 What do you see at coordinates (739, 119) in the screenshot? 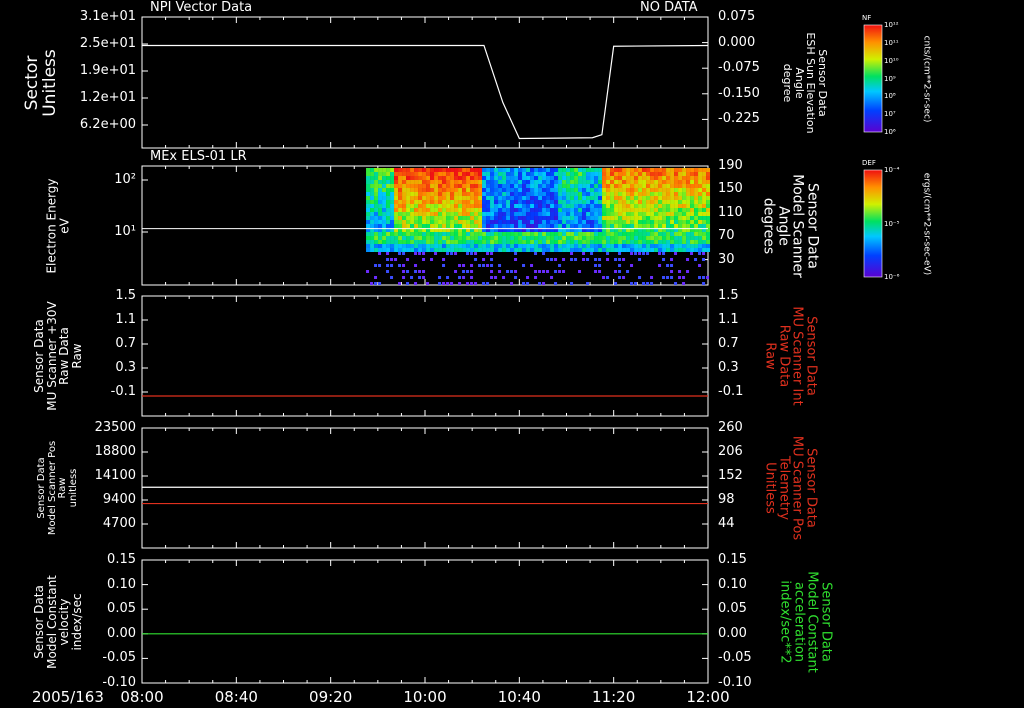
I see `panel1-right-tick-label: -0.225` at bounding box center [739, 119].